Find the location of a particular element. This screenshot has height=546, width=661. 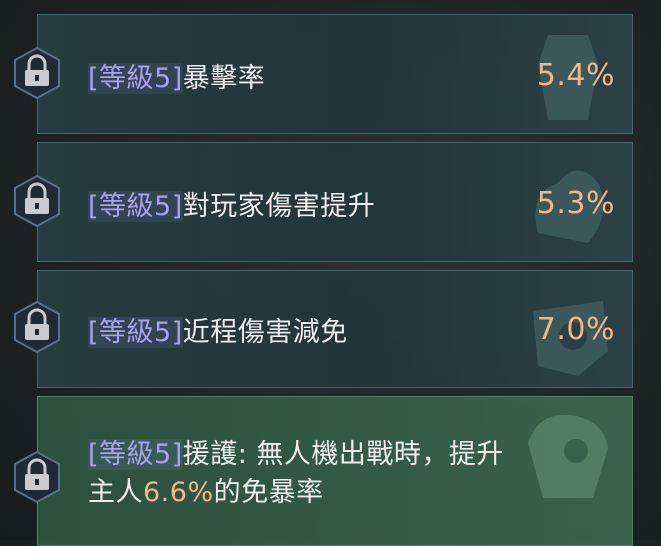

special-text-c: 的免暴率 is located at coordinates (268, 492).